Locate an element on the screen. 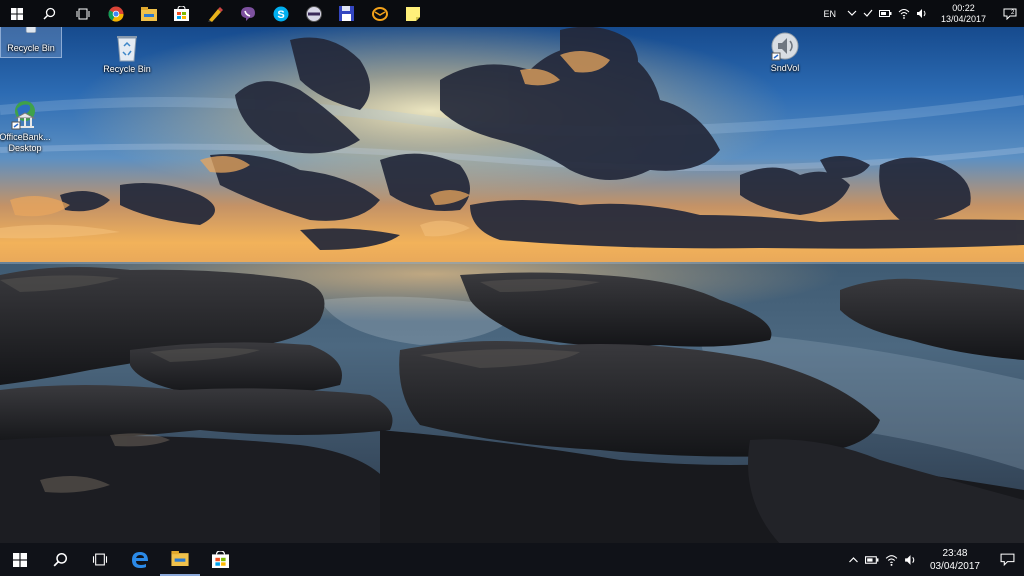 This screenshot has width=1024, height=576. top-taskbar-clock: 00:22 13/04/2017 is located at coordinates (963, 14).